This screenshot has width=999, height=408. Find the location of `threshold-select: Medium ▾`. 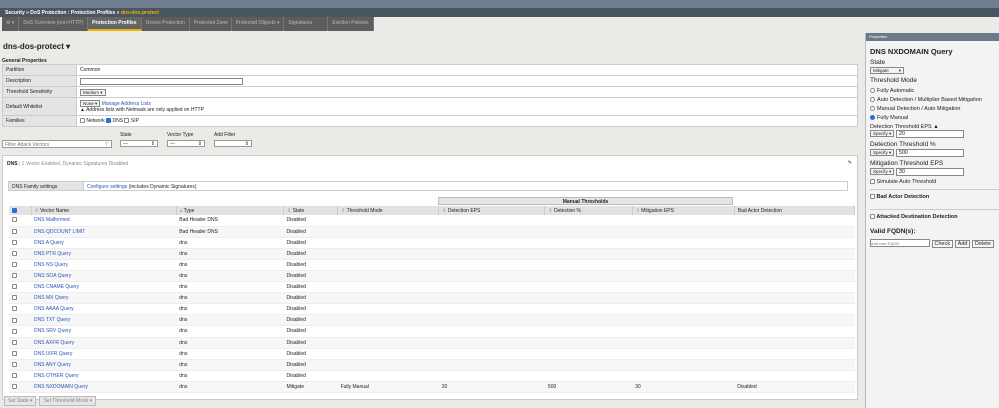

threshold-select: Medium ▾ is located at coordinates (93, 92).